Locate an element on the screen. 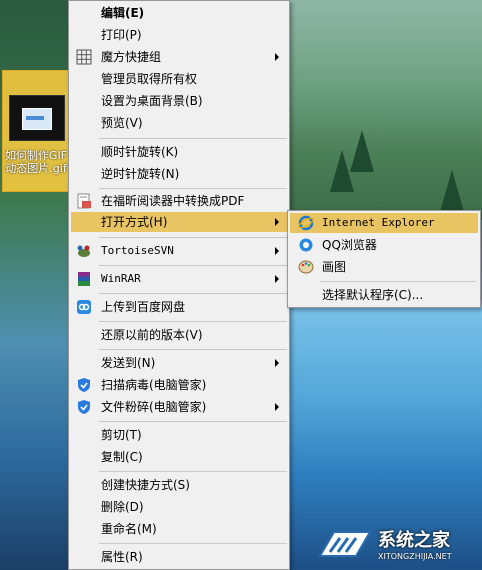 The image size is (482, 570). menu-item-label: 扫描病毒(电脑管家) is located at coordinates (154, 385).